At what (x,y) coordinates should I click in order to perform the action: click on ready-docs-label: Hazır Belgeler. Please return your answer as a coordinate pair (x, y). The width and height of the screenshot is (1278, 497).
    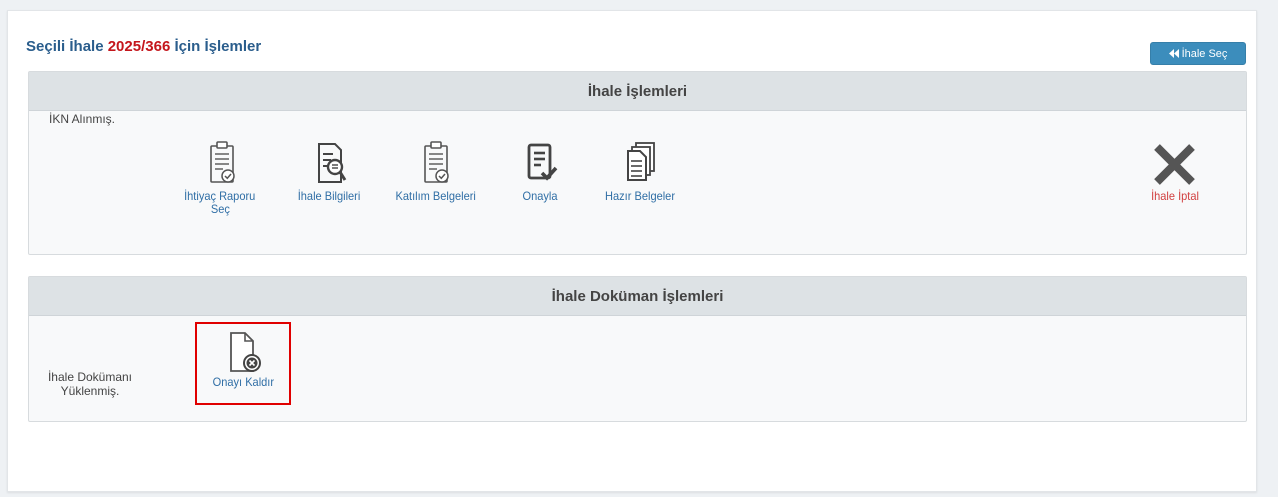
    Looking at the image, I should click on (640, 196).